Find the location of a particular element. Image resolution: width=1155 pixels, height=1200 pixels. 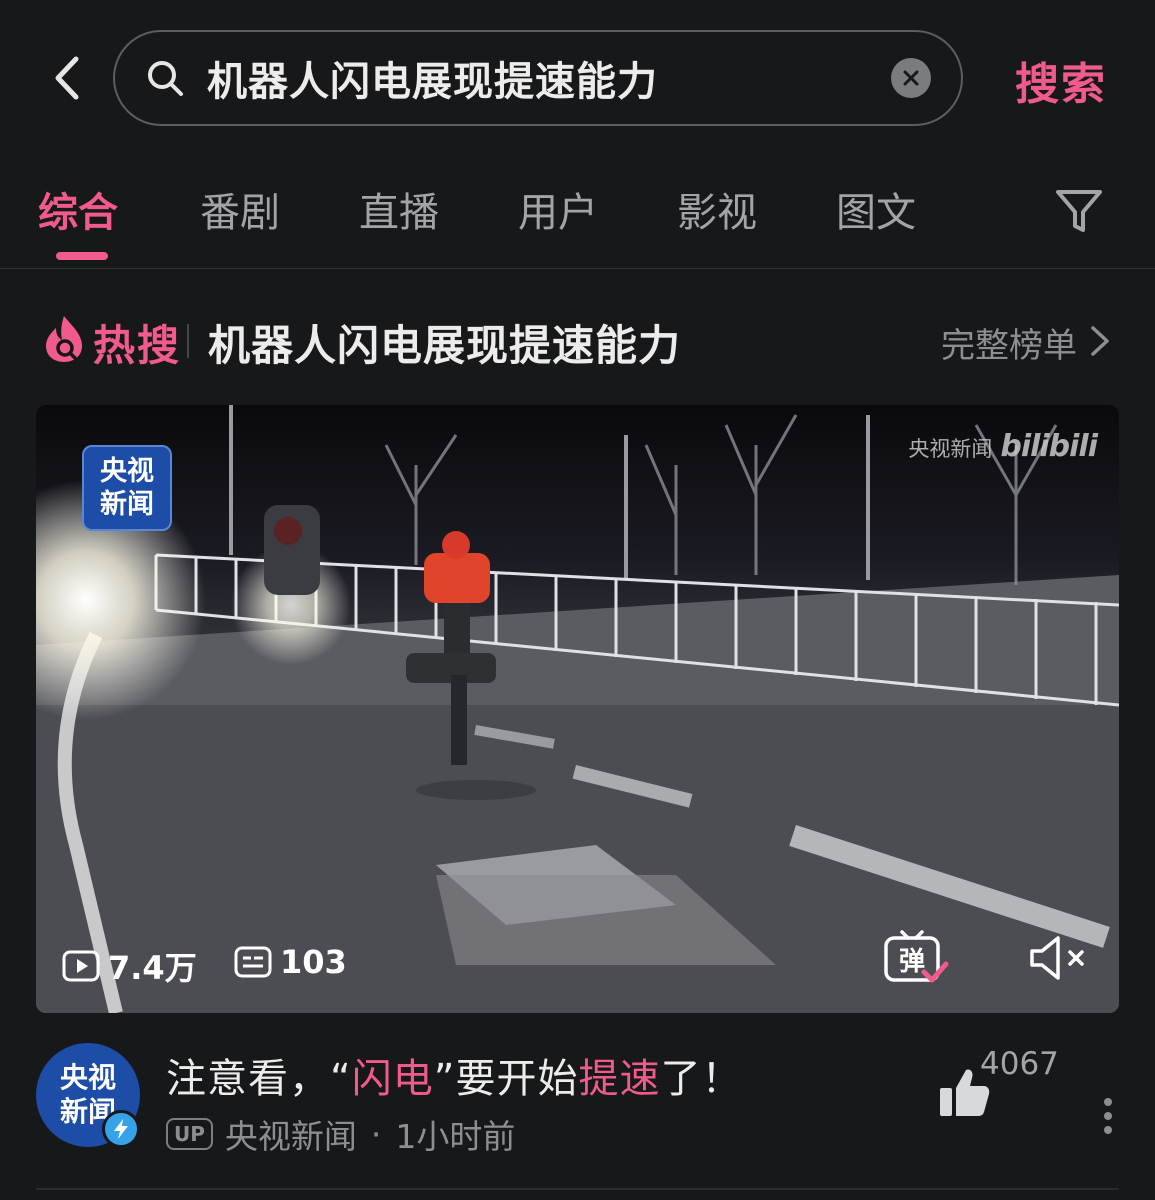

hot-search-banner: 热搜 机器人闪电展现提速能力 完整榜单 is located at coordinates (577, 340).